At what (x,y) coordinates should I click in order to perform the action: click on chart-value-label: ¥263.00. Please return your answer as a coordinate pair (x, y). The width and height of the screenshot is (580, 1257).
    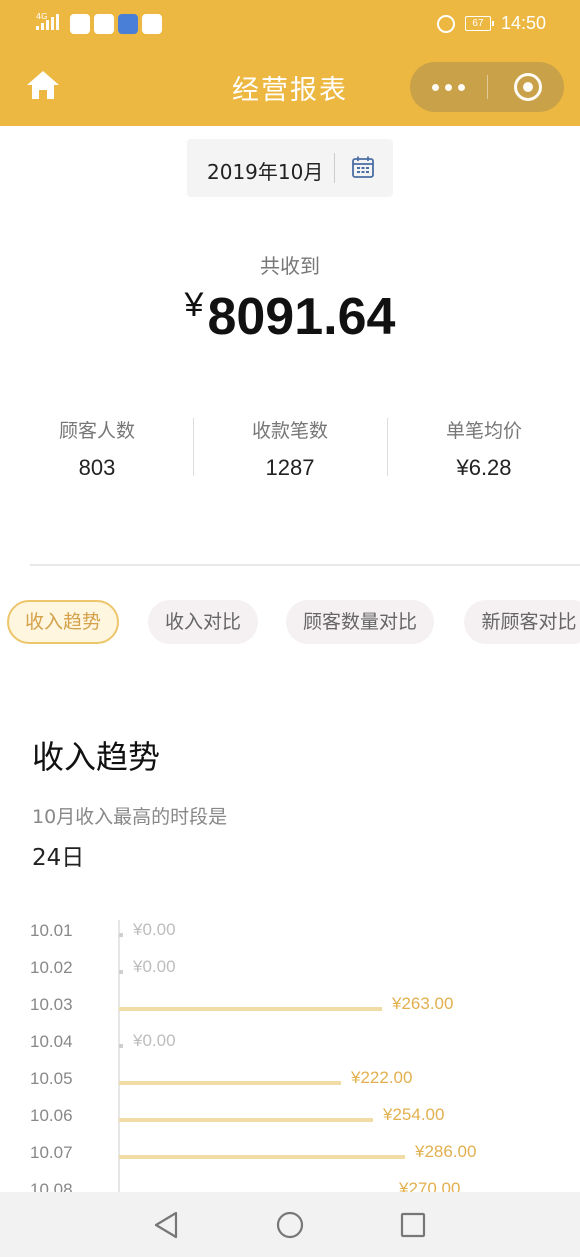
    Looking at the image, I should click on (423, 1003).